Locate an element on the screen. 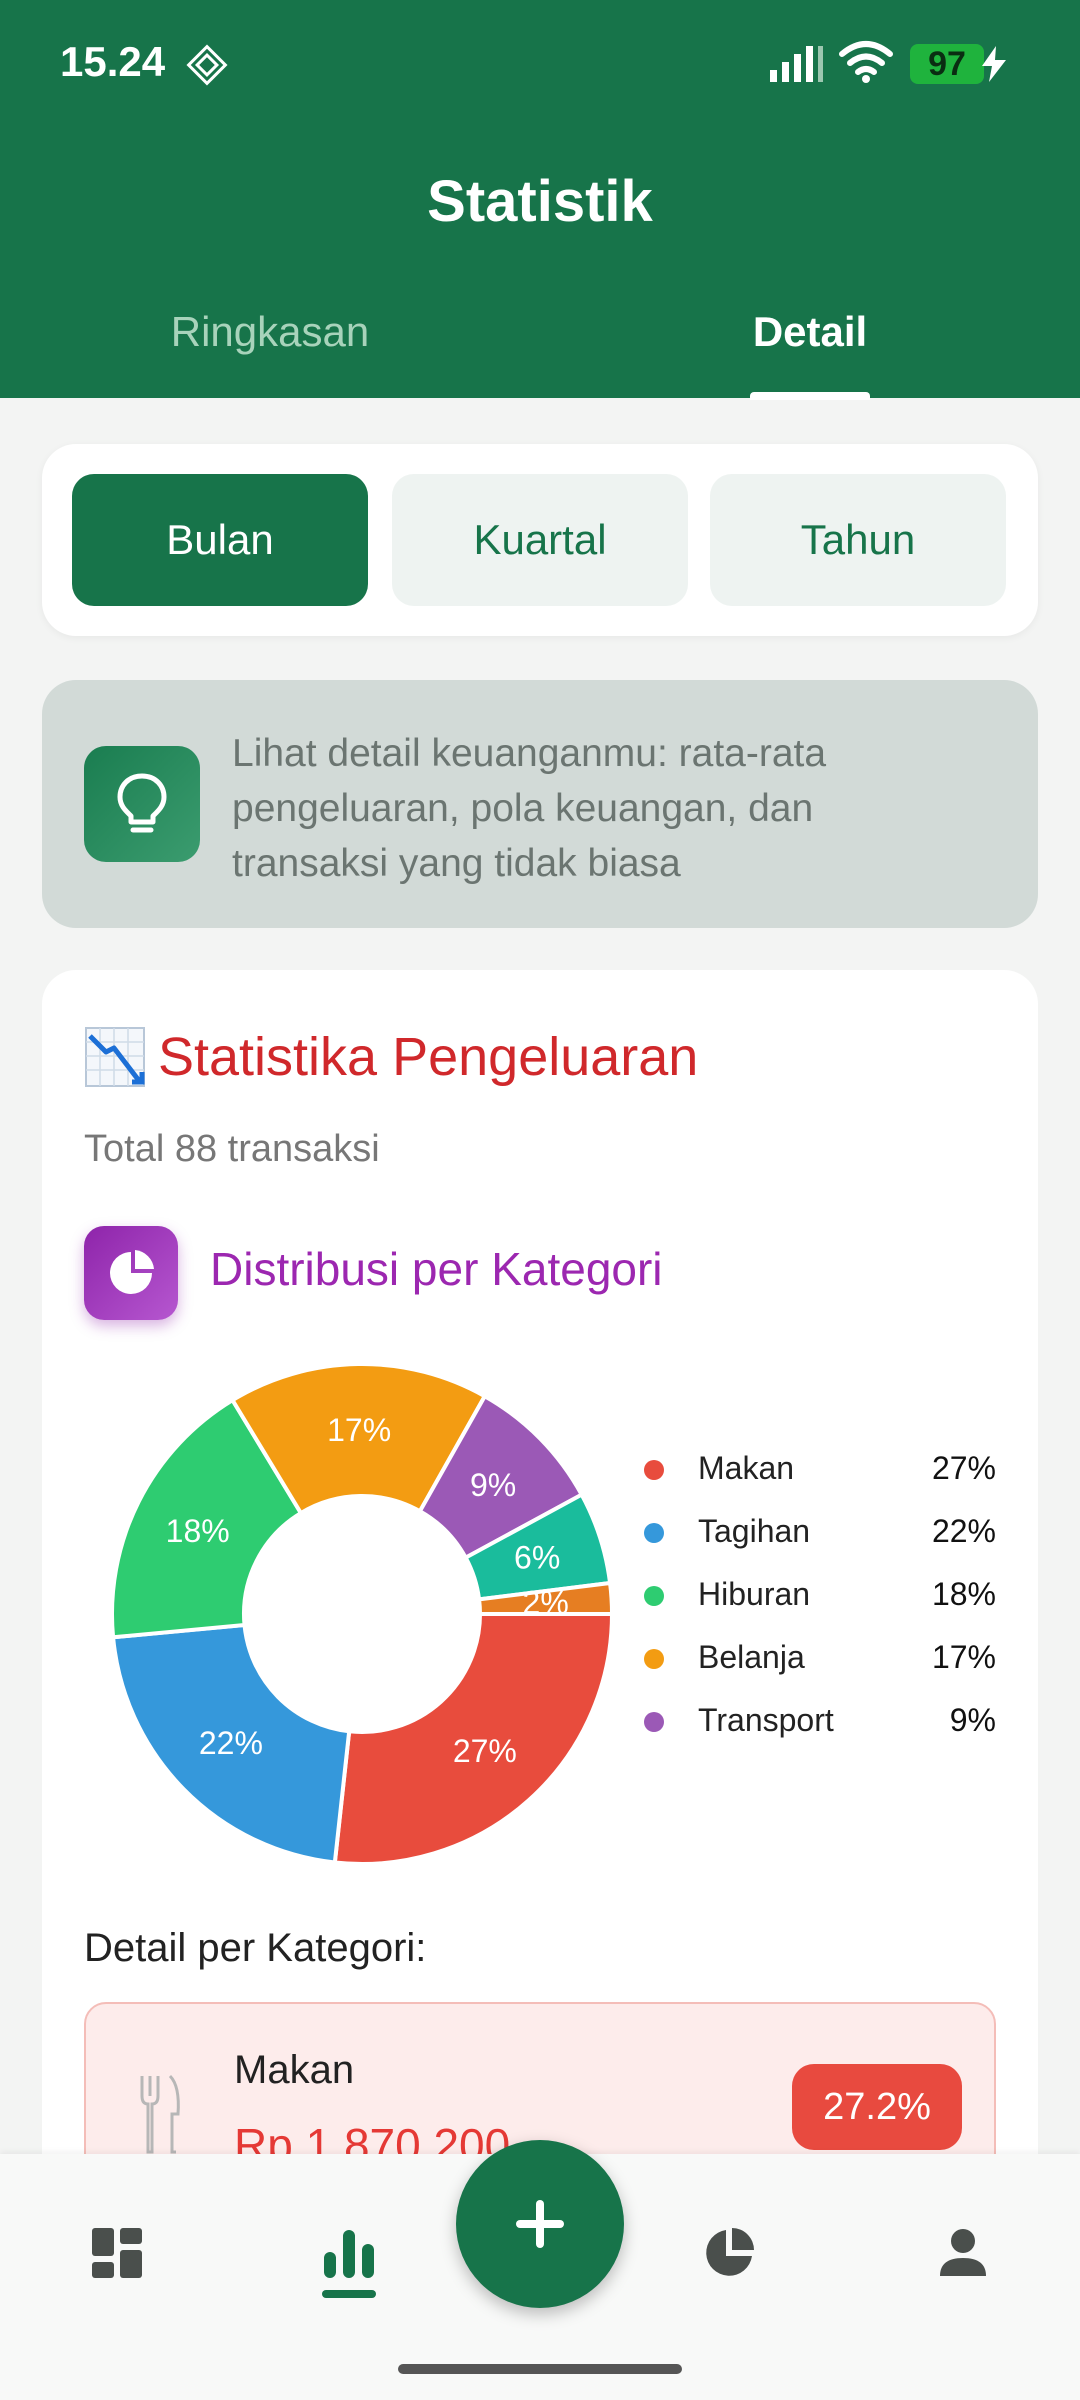 This screenshot has height=2400, width=1080. fork-knife-icon is located at coordinates (160, 2114).